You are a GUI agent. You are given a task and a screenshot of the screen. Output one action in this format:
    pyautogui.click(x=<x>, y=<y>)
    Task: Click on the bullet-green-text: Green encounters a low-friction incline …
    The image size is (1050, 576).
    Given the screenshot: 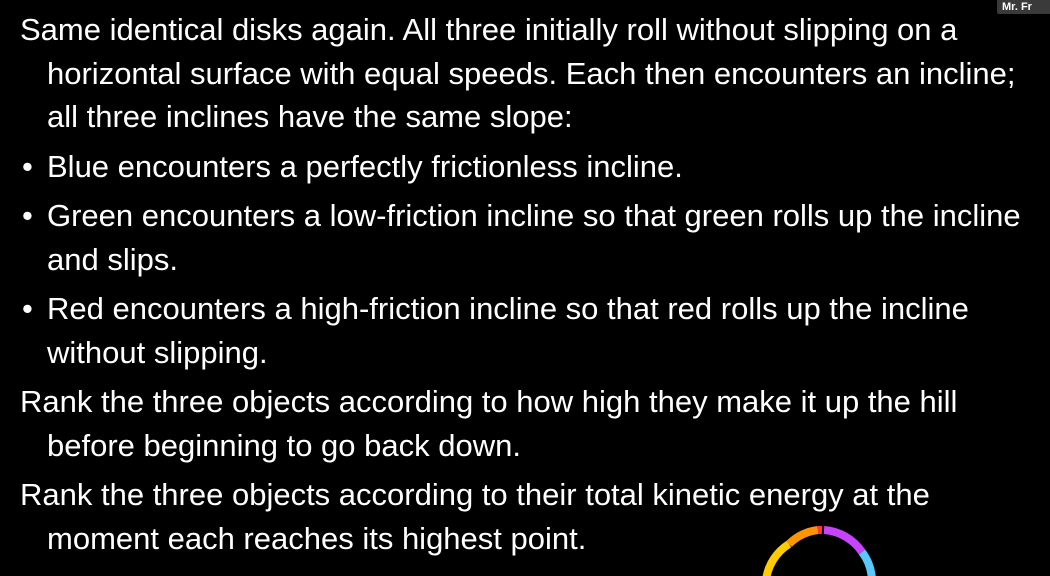 What is the action you would take?
    pyautogui.click(x=534, y=237)
    